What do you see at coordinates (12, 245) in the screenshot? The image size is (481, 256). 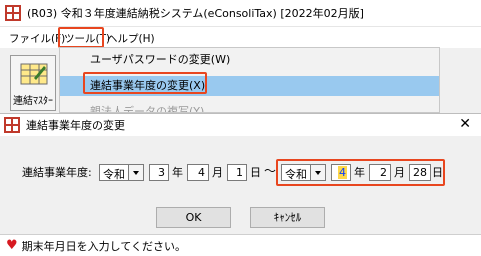 I see `heart-icon: ♥` at bounding box center [12, 245].